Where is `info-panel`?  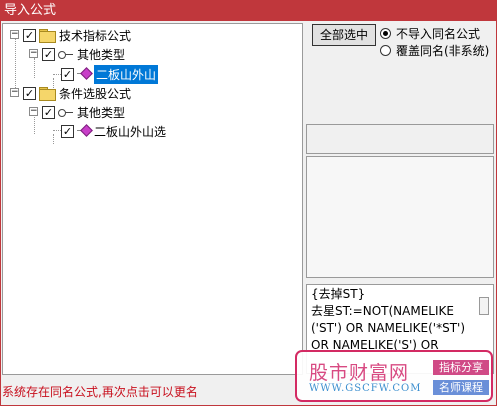
info-panel is located at coordinates (400, 139).